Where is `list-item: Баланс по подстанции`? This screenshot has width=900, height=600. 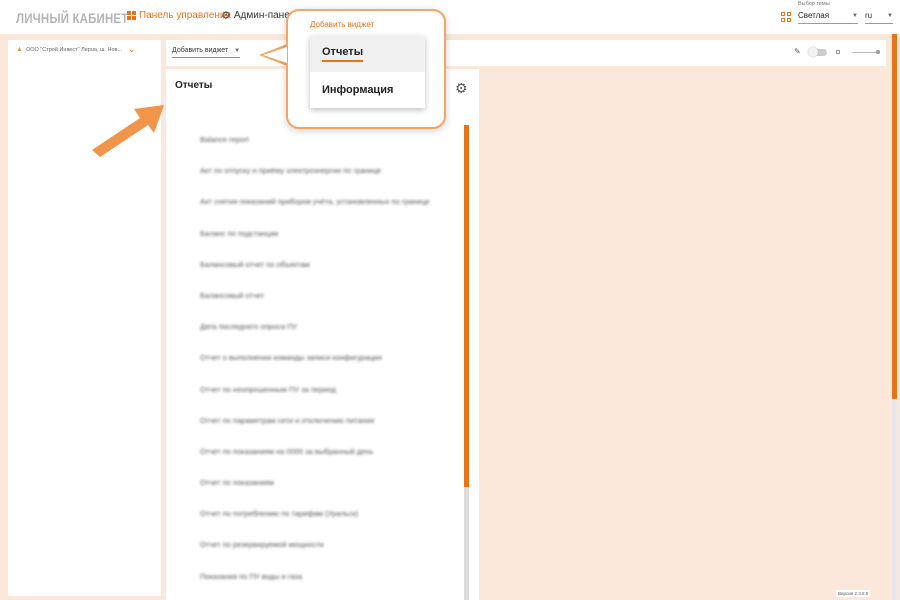
list-item: Баланс по подстанции is located at coordinates (335, 244).